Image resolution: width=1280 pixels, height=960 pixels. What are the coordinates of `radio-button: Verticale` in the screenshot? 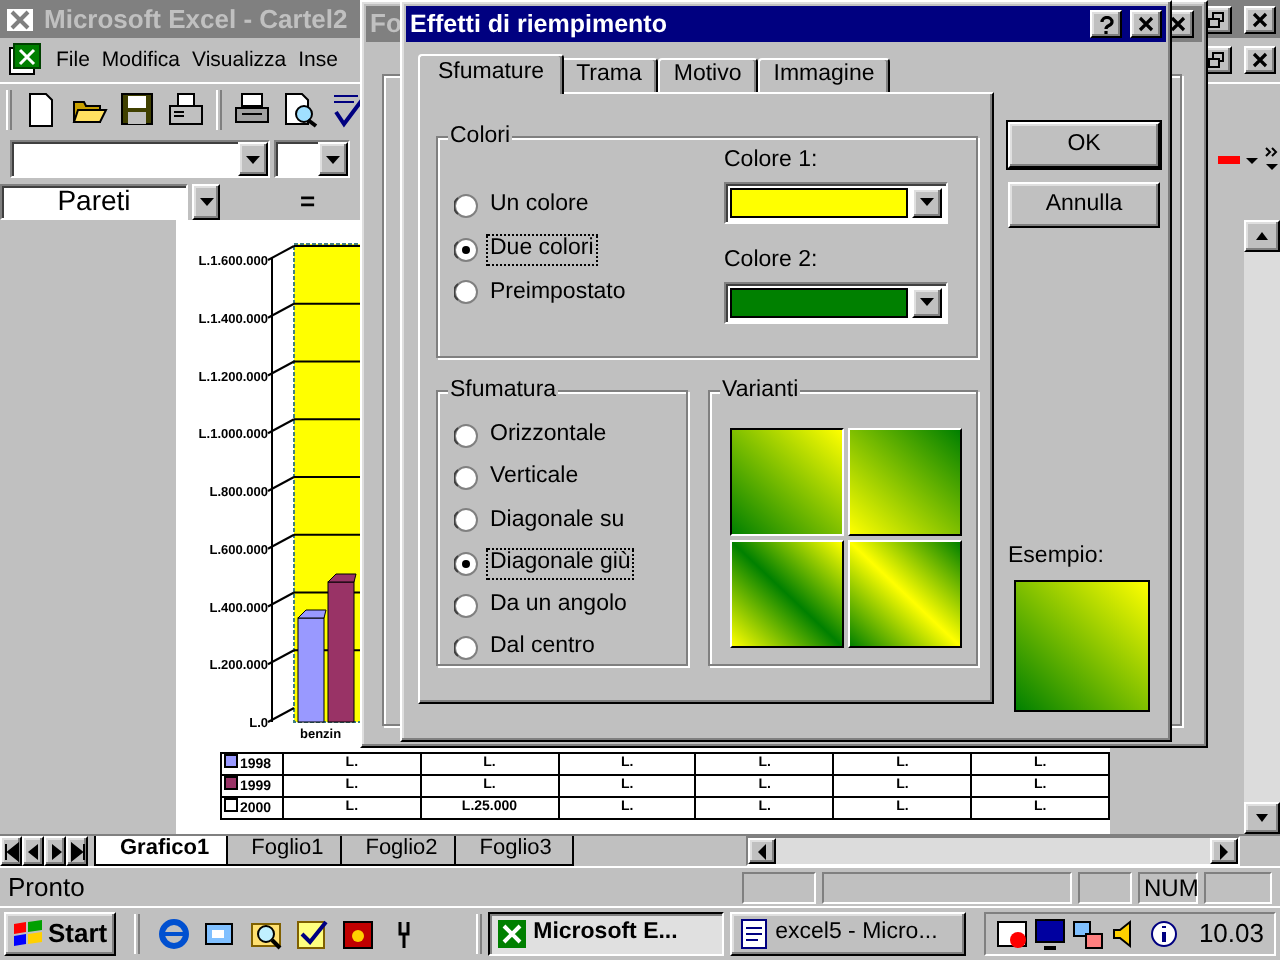 It's located at (570, 478).